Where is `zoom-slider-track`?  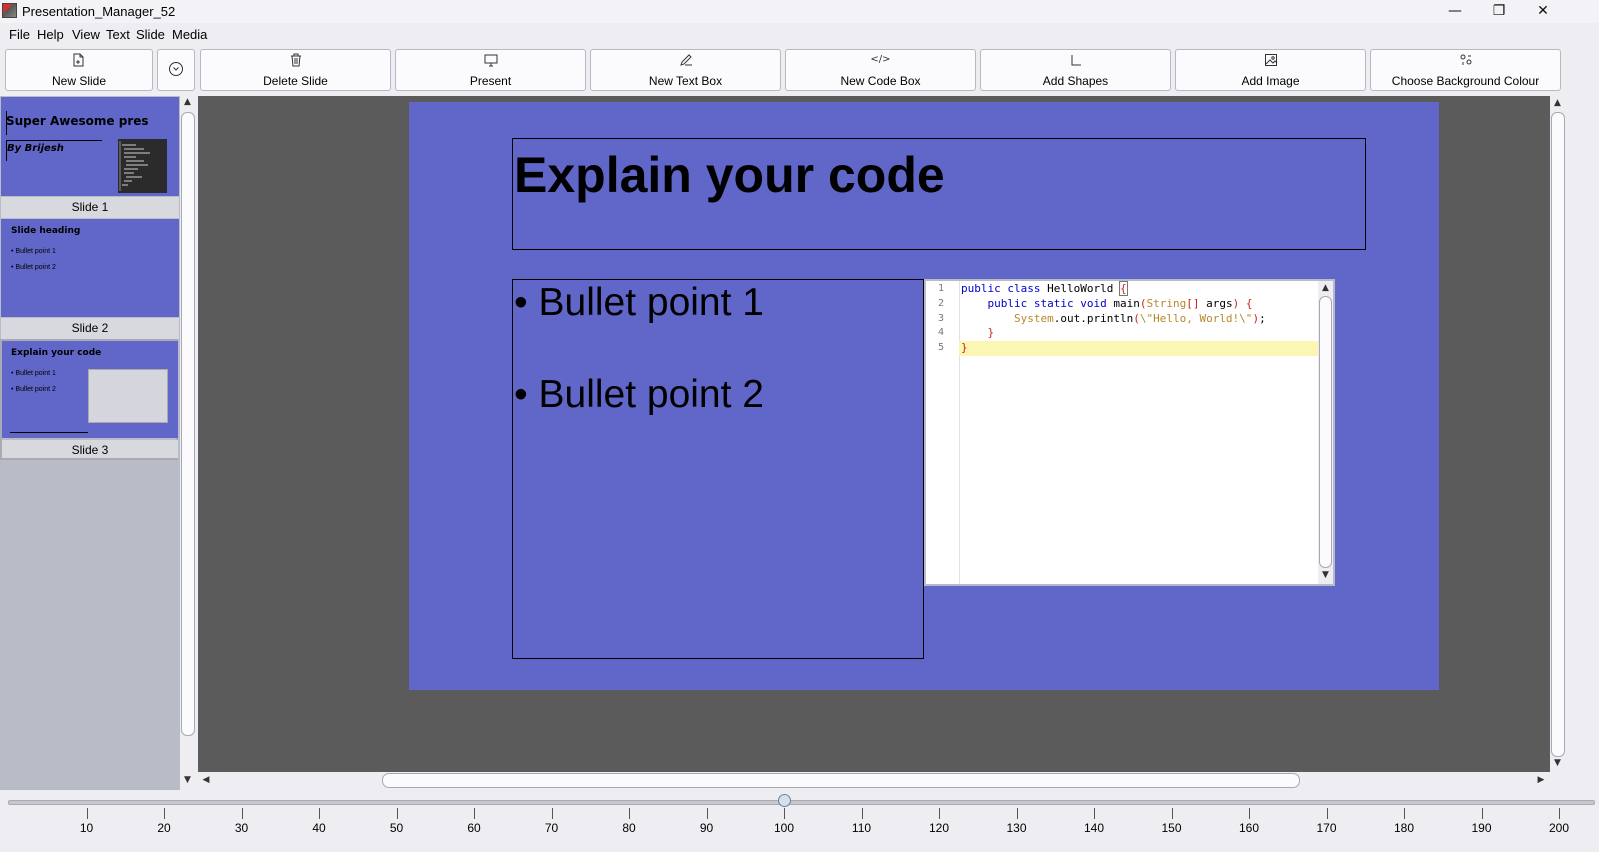
zoom-slider-track is located at coordinates (801, 802).